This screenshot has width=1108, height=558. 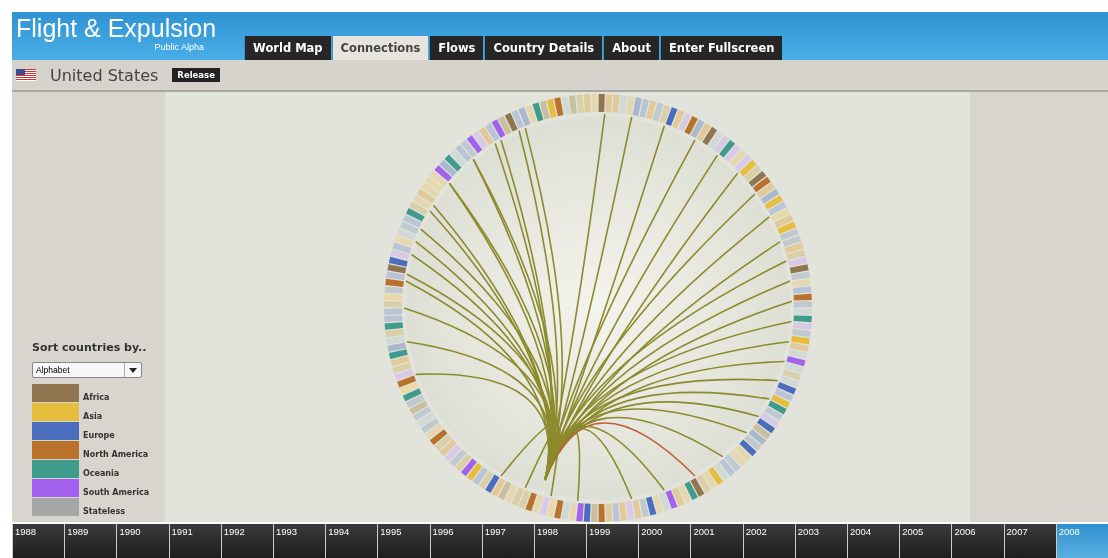 What do you see at coordinates (925, 541) in the screenshot?
I see `year-tab: 2005` at bounding box center [925, 541].